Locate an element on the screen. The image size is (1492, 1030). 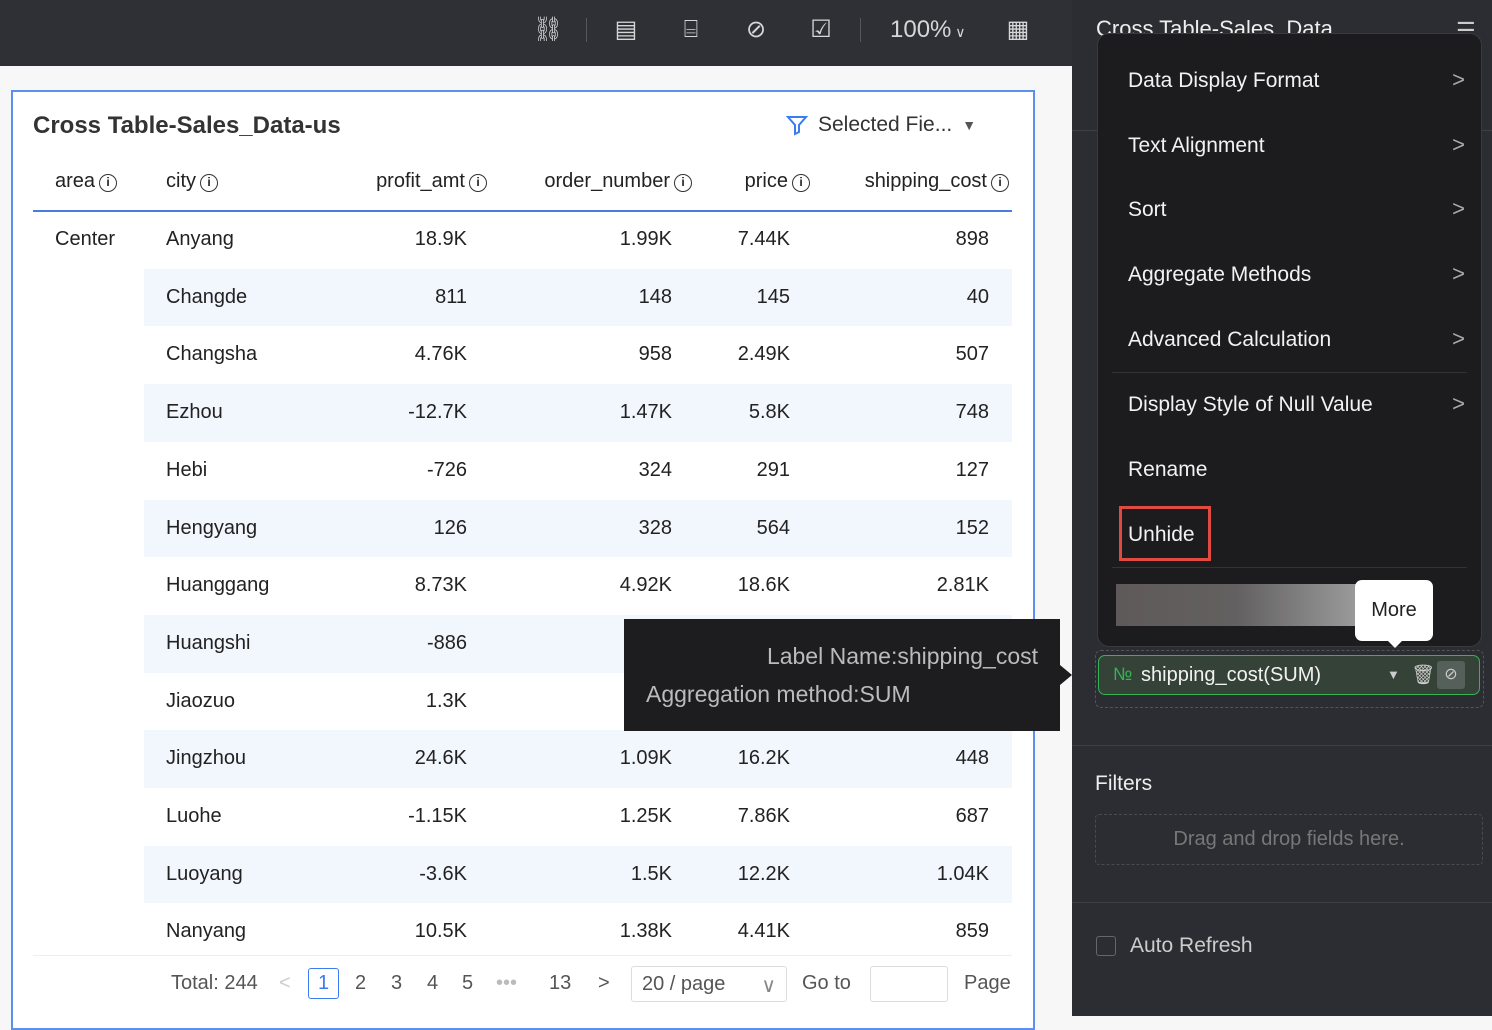
link-filter-icon: ⛓ is located at coordinates (548, 30).